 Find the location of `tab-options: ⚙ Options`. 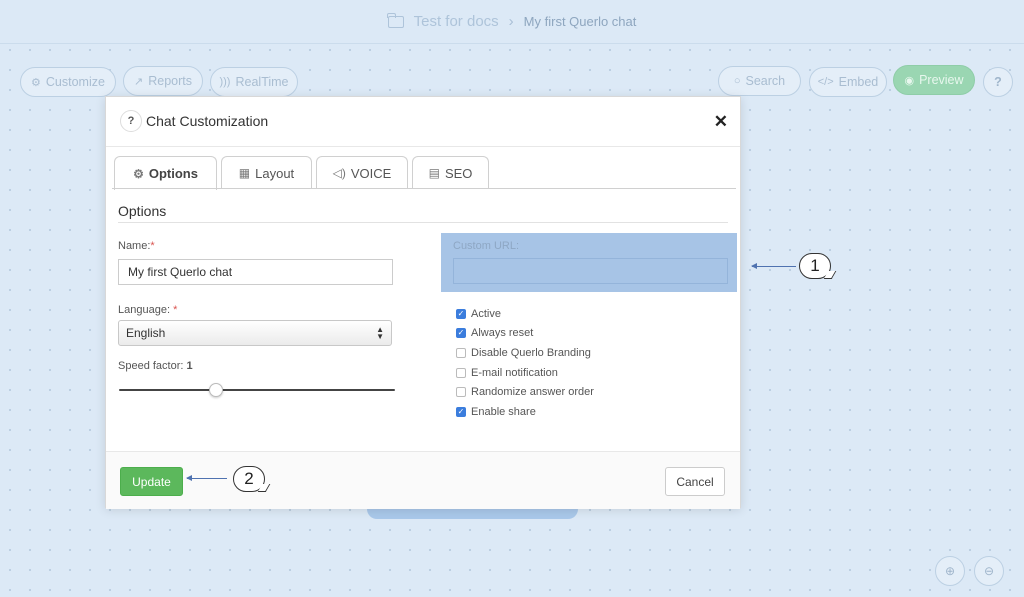

tab-options: ⚙ Options is located at coordinates (165, 173).